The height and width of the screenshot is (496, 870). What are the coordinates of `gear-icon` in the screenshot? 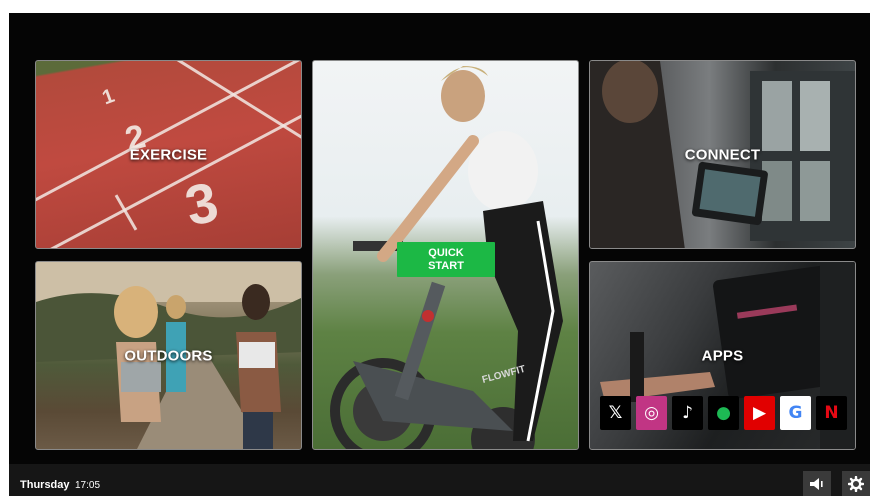 It's located at (856, 483).